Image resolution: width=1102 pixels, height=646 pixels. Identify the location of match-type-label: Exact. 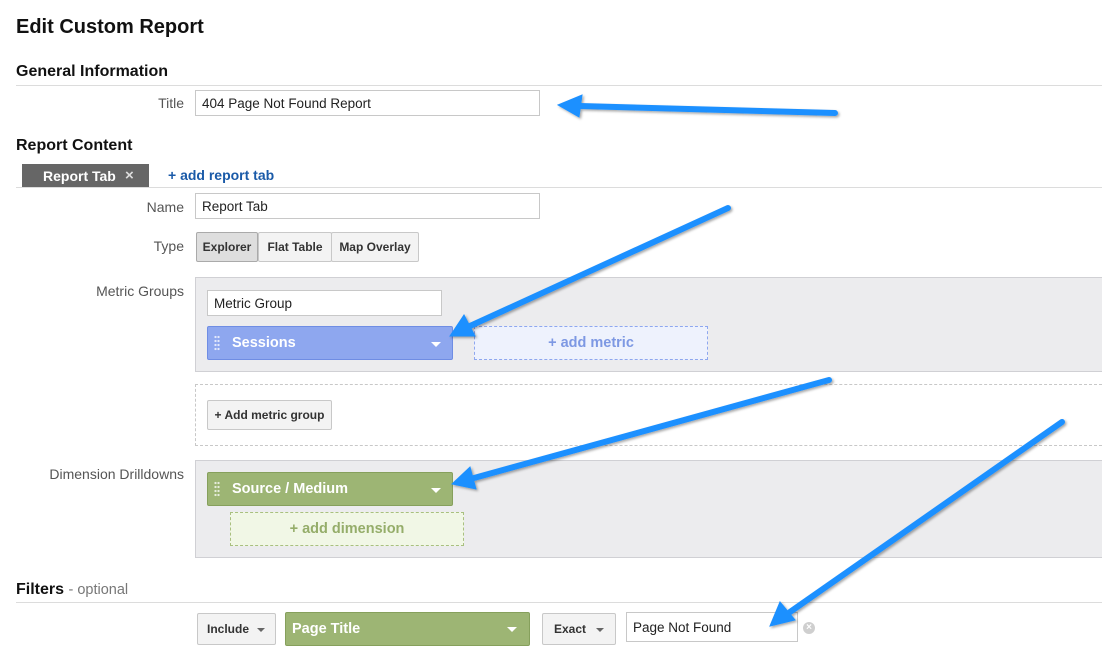
(570, 629).